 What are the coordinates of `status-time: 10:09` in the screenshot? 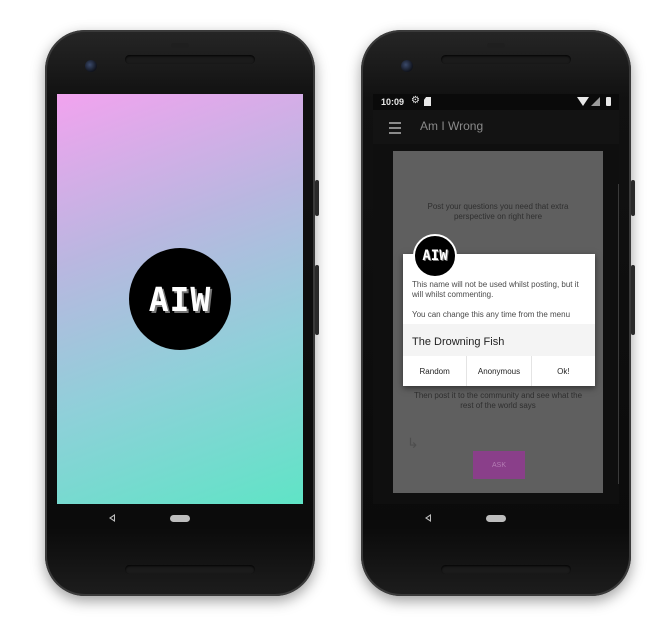 It's located at (393, 102).